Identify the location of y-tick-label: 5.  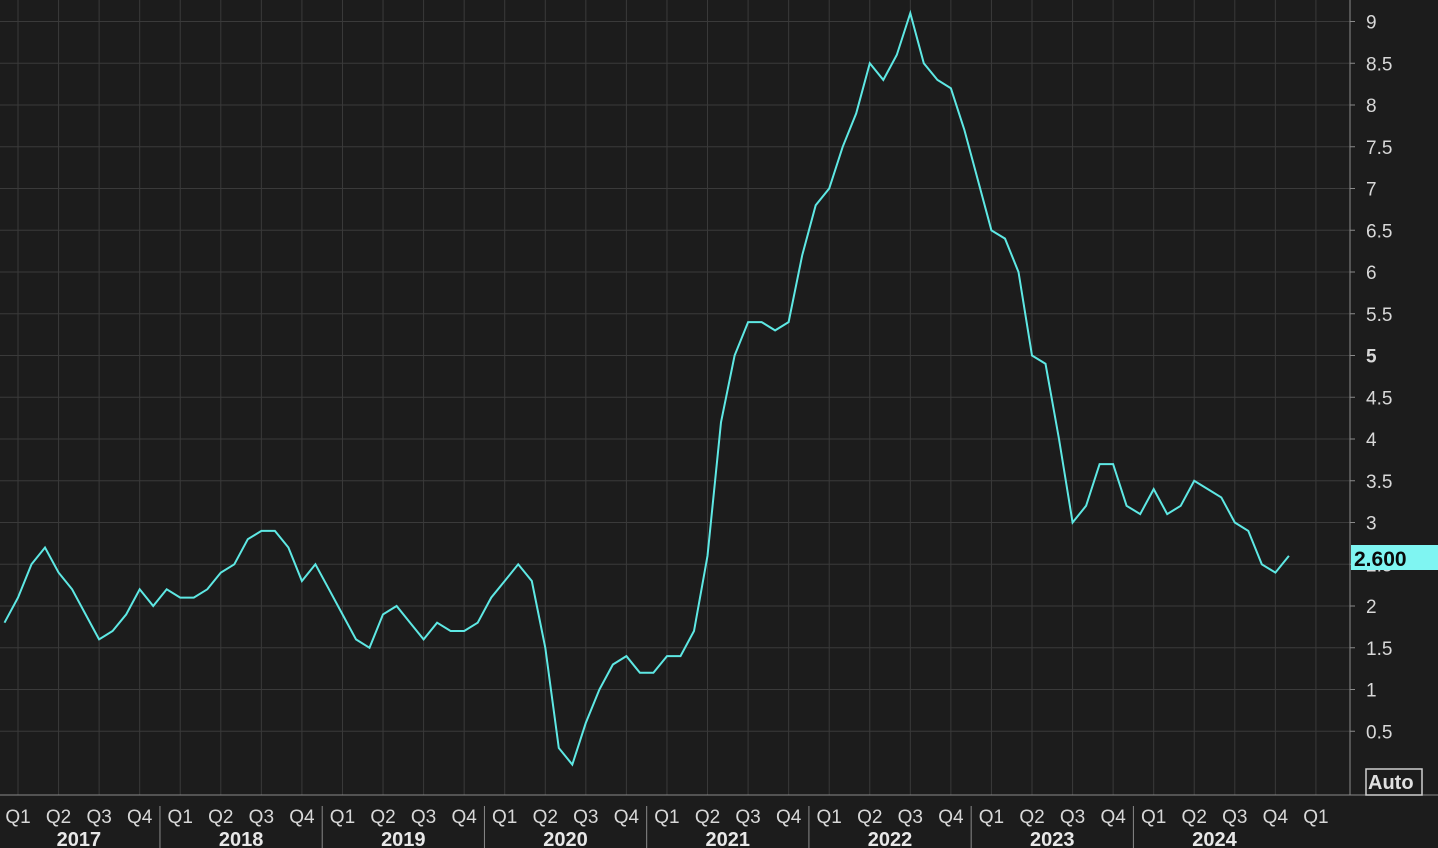
(1371, 357).